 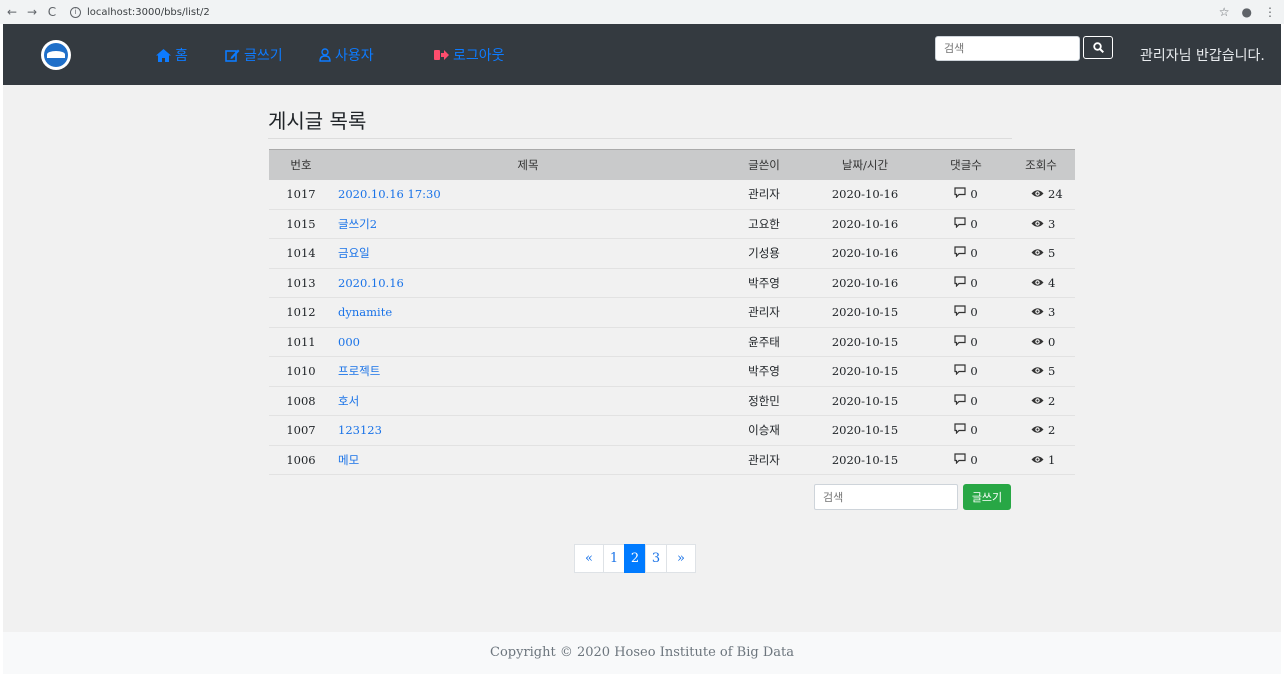 I want to click on row-author: 정한민, so click(x=764, y=401).